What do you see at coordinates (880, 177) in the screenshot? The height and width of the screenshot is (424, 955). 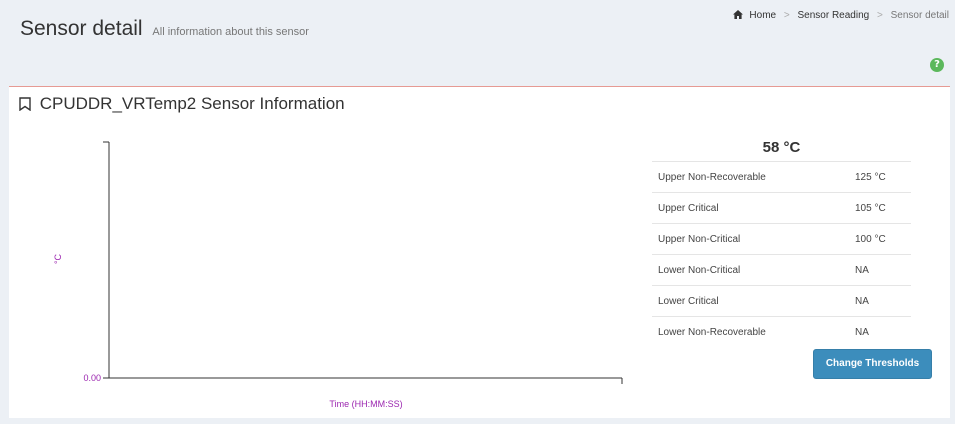 I see `threshold-value: 125 °C` at bounding box center [880, 177].